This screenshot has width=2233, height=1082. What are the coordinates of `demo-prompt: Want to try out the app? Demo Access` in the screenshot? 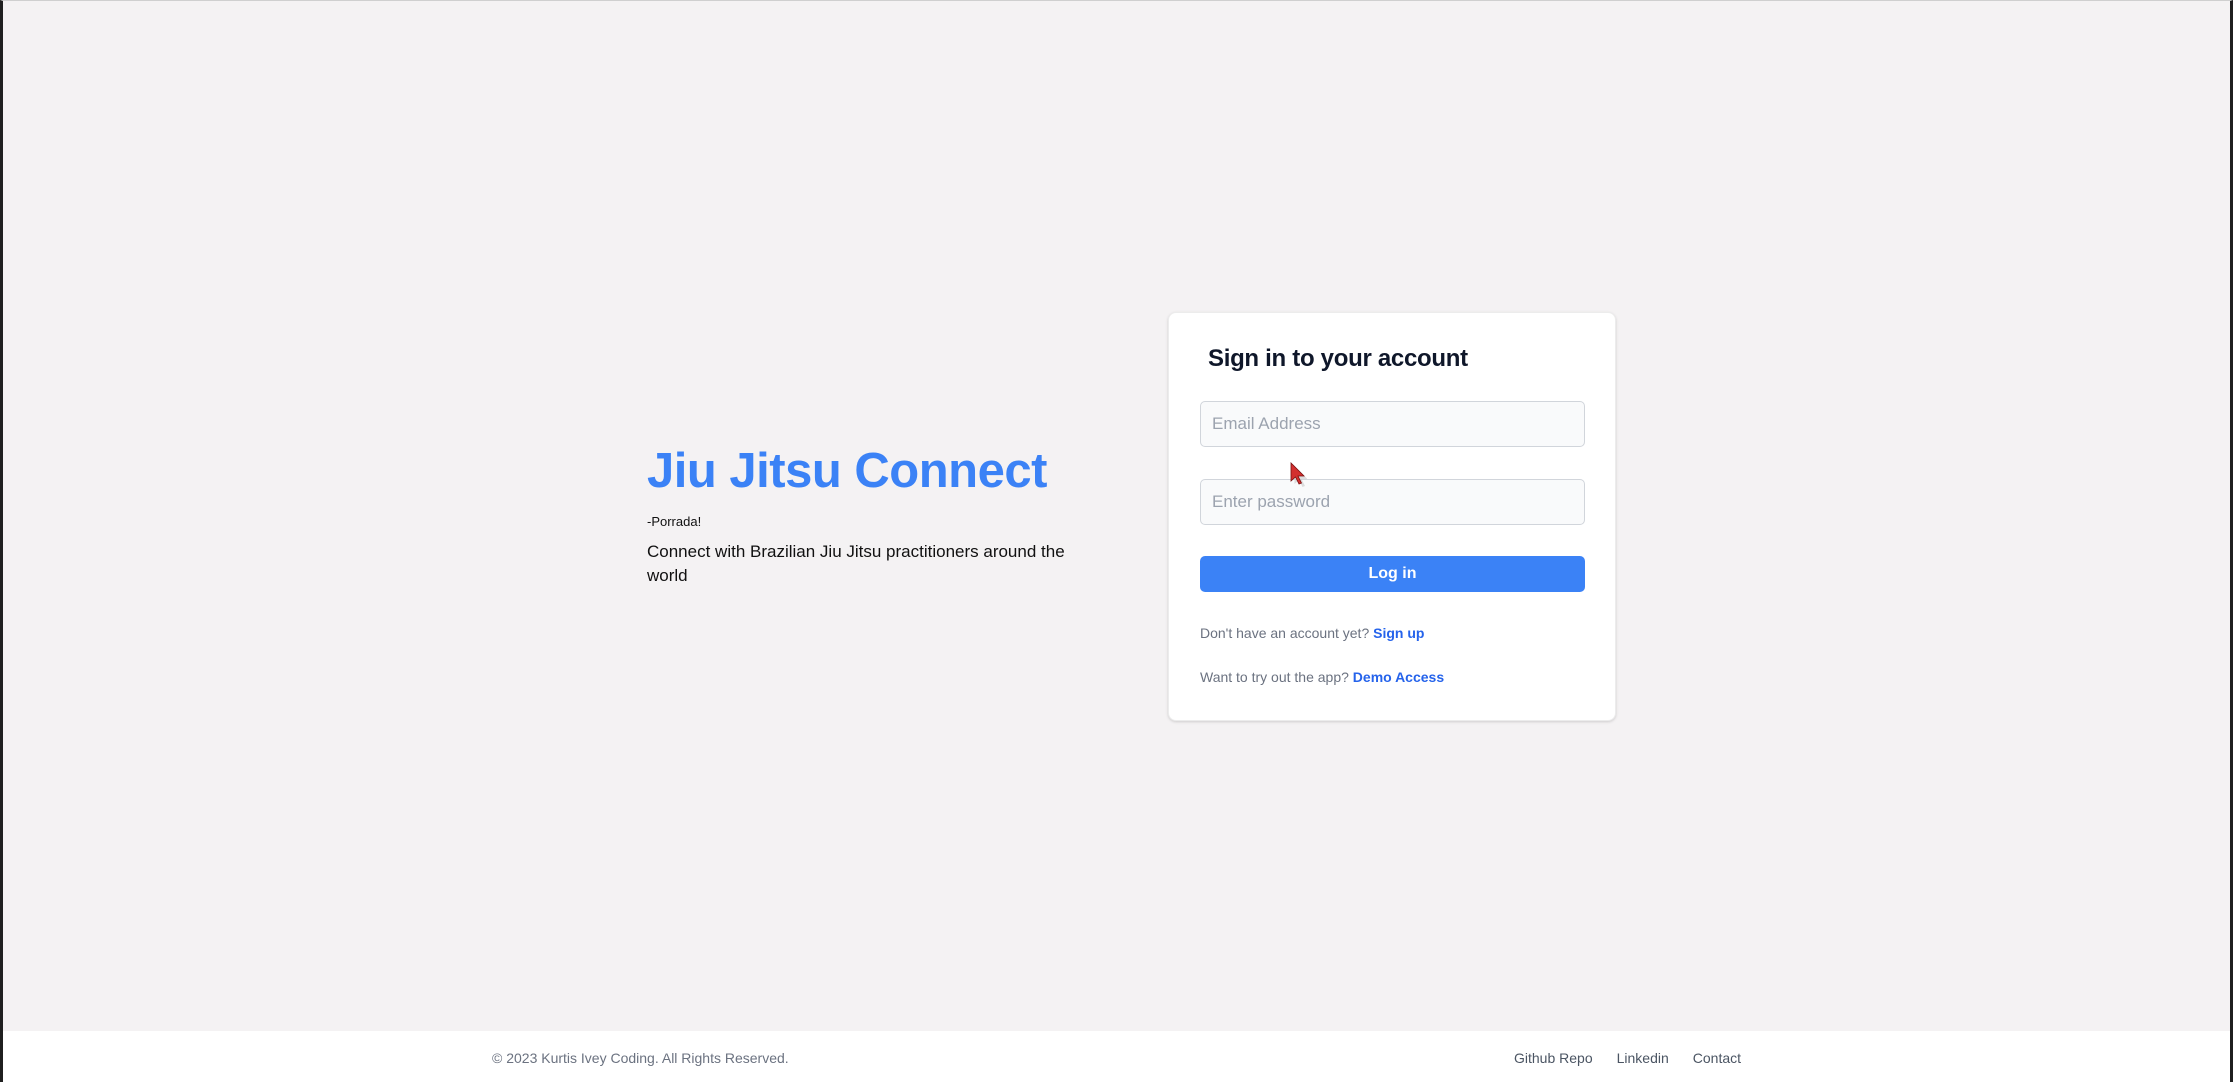 It's located at (1322, 677).